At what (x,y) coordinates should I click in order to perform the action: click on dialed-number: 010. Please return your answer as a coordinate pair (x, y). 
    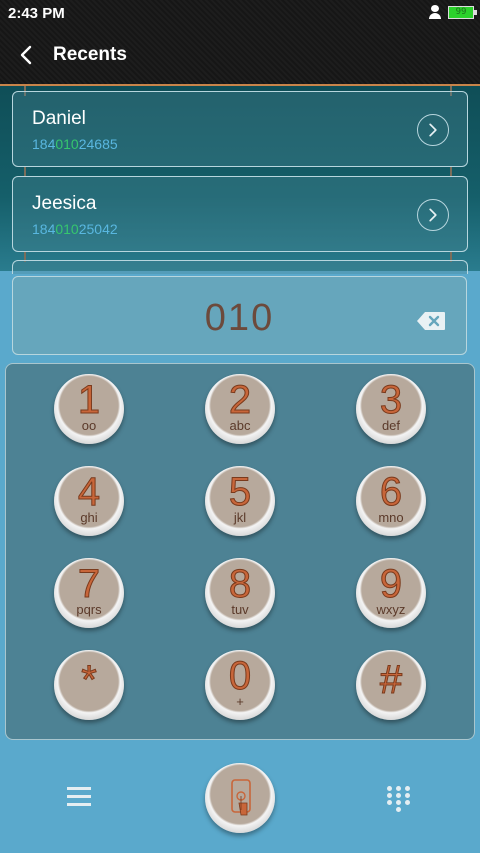
    Looking at the image, I should click on (239, 318).